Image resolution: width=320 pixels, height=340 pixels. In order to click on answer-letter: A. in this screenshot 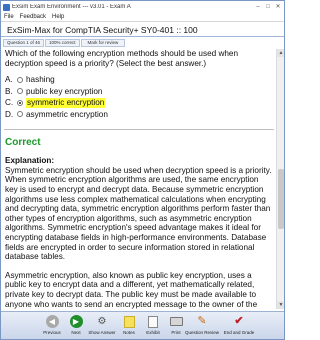, I will do `click(9, 80)`.